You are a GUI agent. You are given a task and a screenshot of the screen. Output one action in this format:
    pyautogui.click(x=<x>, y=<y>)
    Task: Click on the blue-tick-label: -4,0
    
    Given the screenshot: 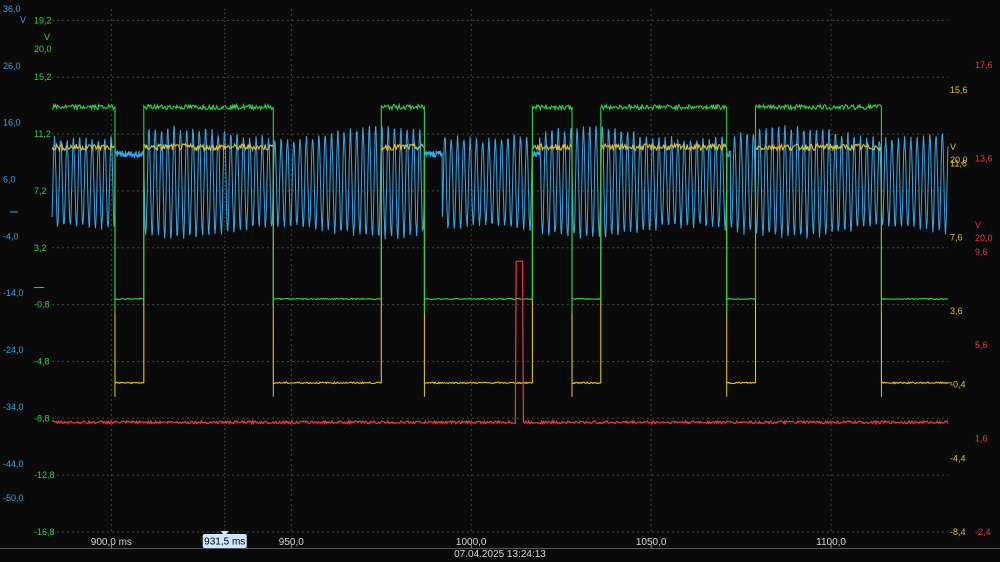 What is the action you would take?
    pyautogui.click(x=11, y=236)
    